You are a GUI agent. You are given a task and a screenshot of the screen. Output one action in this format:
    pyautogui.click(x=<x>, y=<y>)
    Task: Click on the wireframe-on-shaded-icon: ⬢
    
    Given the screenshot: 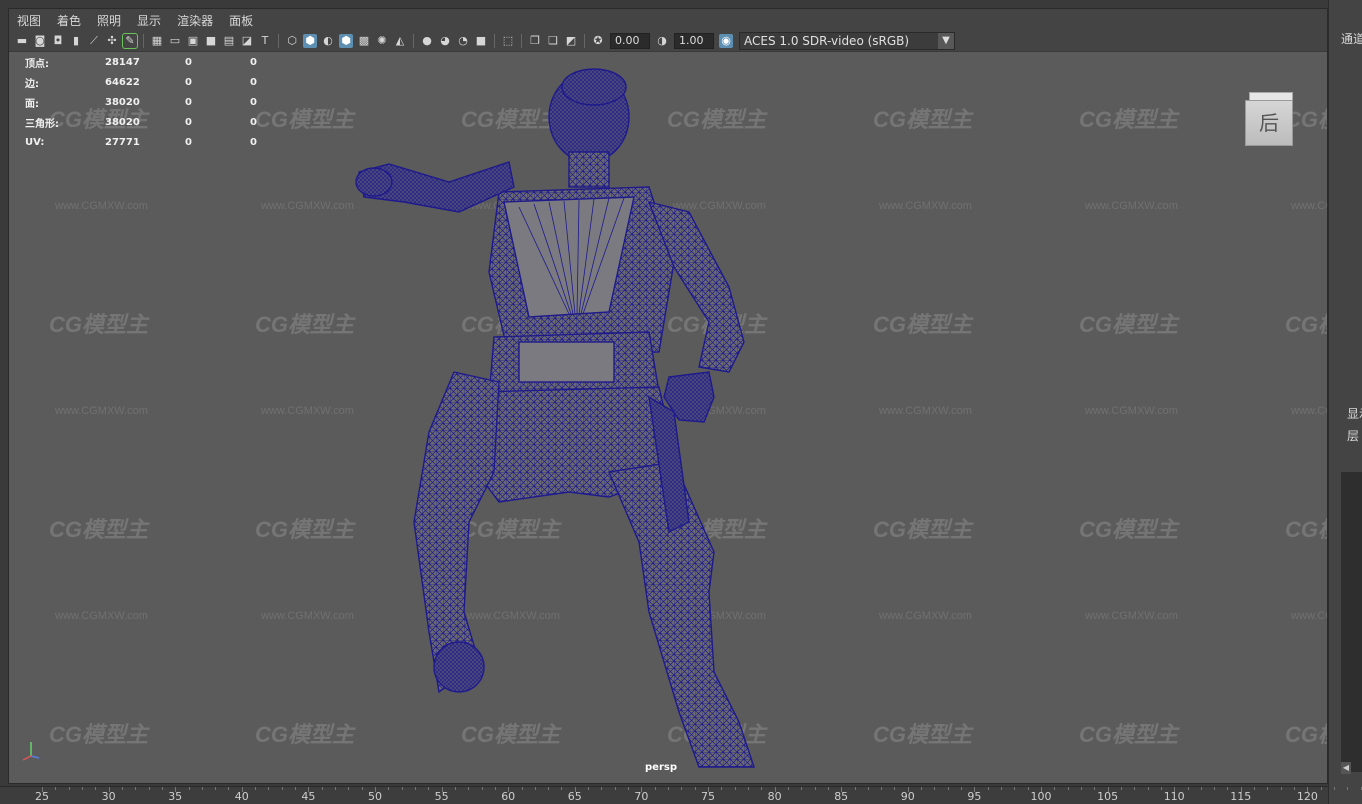 What is the action you would take?
    pyautogui.click(x=346, y=41)
    